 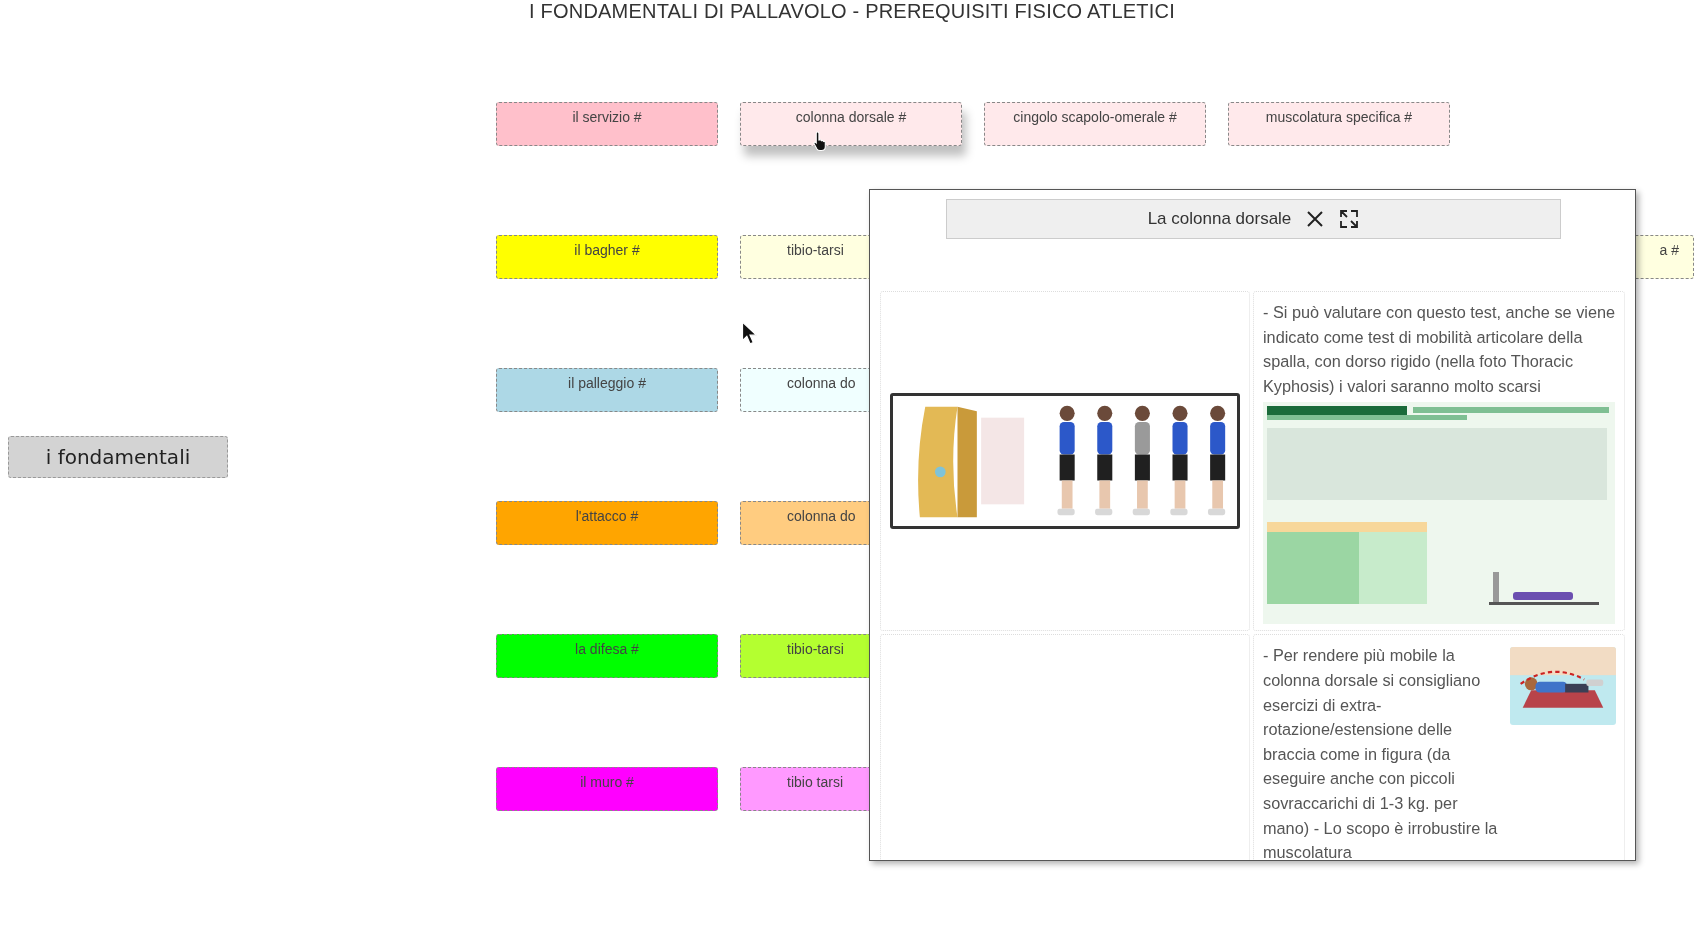 What do you see at coordinates (607, 523) in the screenshot?
I see `mind-map-node: l'attacco #` at bounding box center [607, 523].